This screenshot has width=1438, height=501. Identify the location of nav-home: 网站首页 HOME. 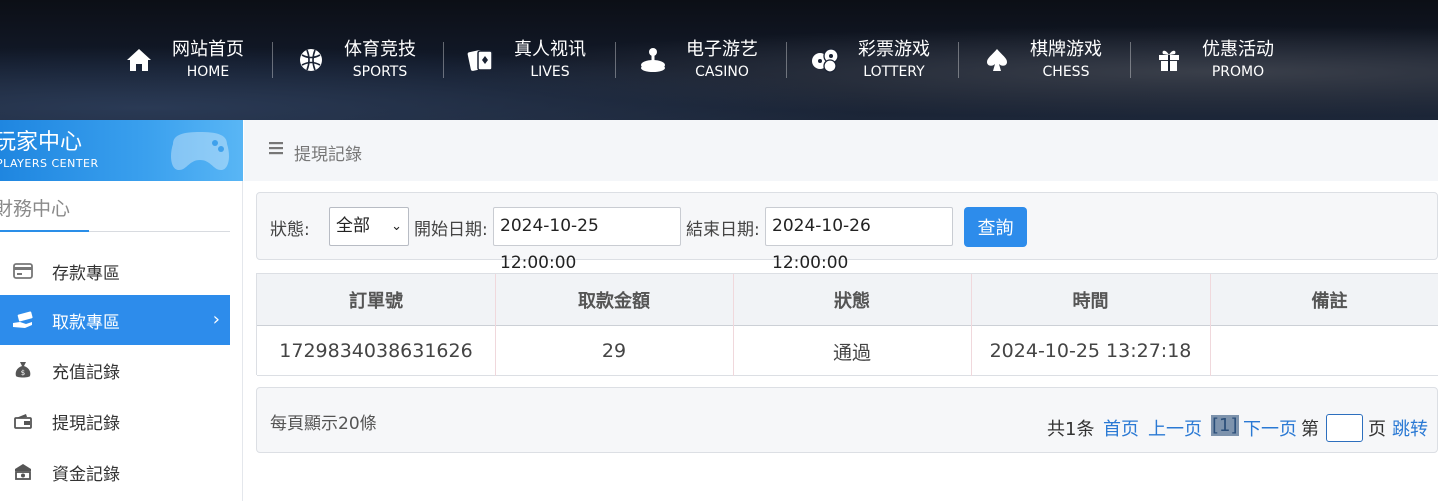
(184, 60).